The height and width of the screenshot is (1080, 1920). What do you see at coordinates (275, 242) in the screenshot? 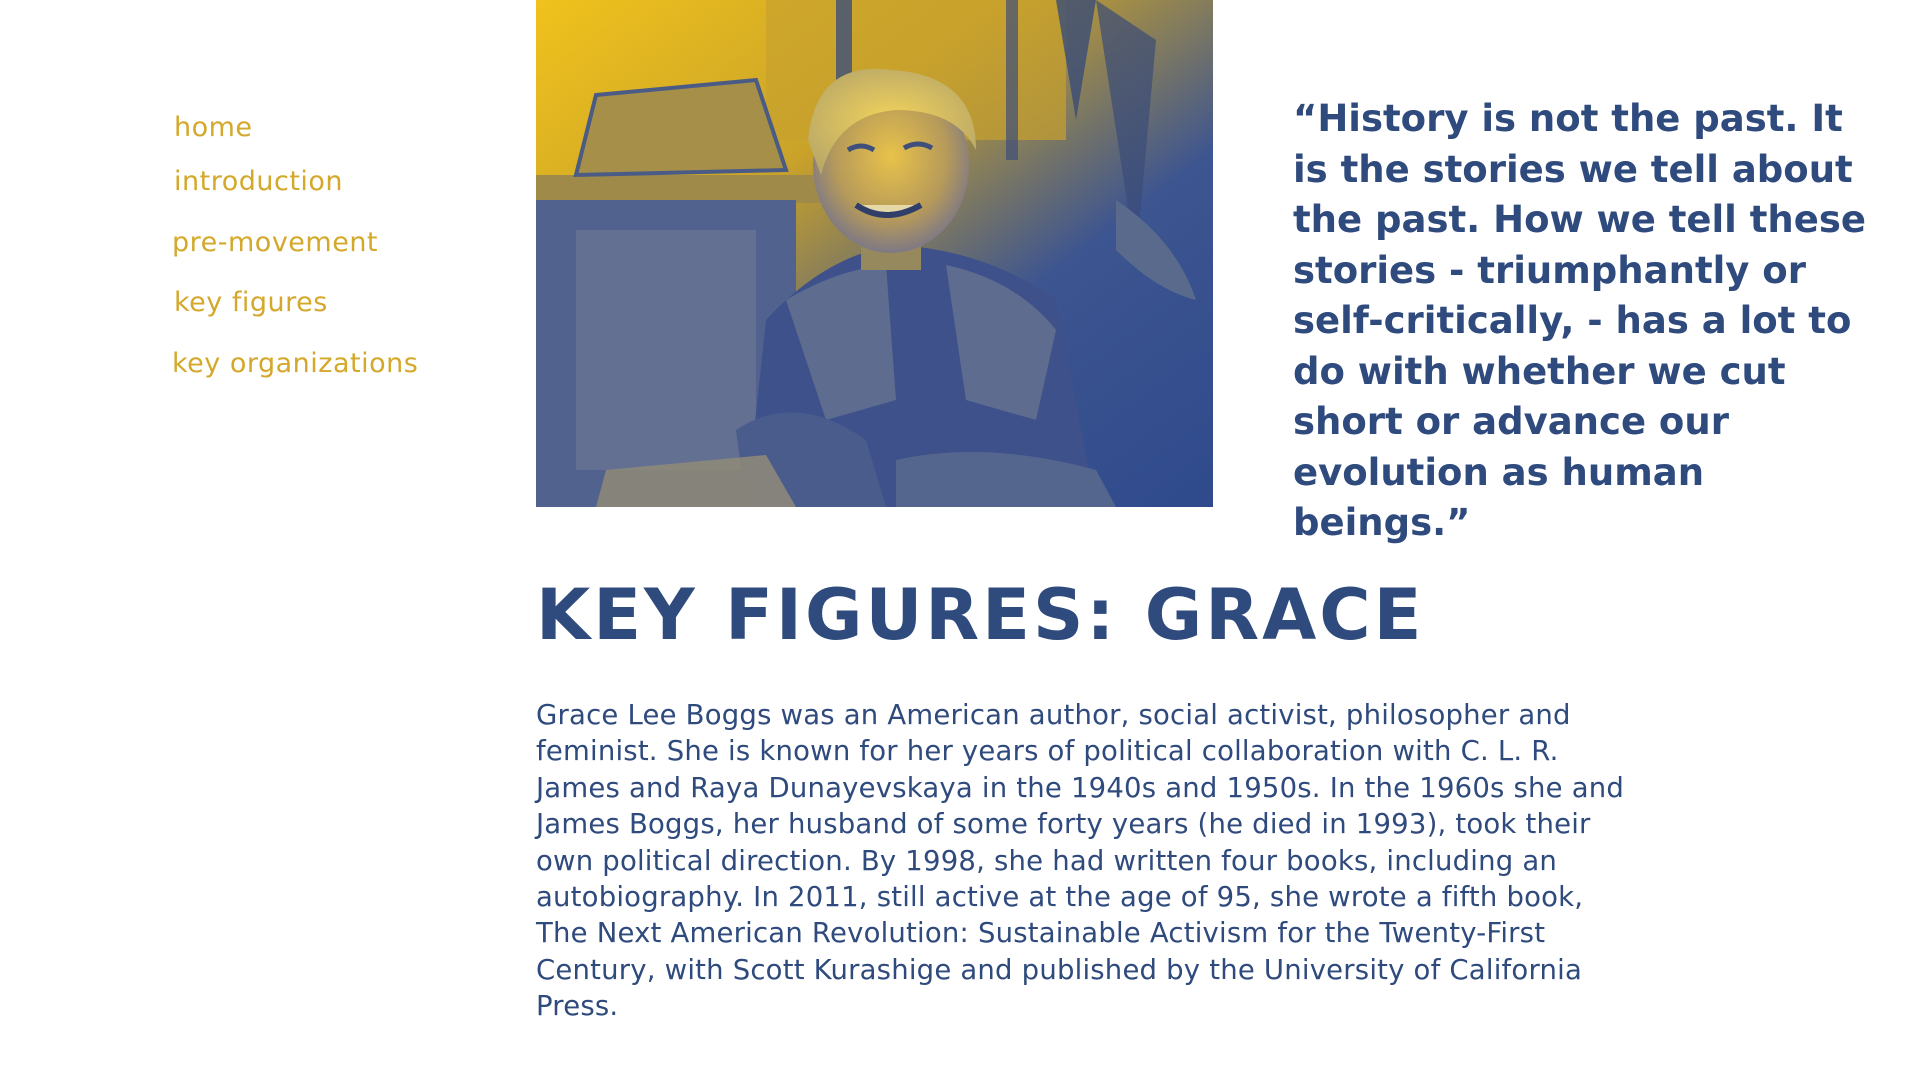
I see `nav-item-pre-movement: pre-movement` at bounding box center [275, 242].